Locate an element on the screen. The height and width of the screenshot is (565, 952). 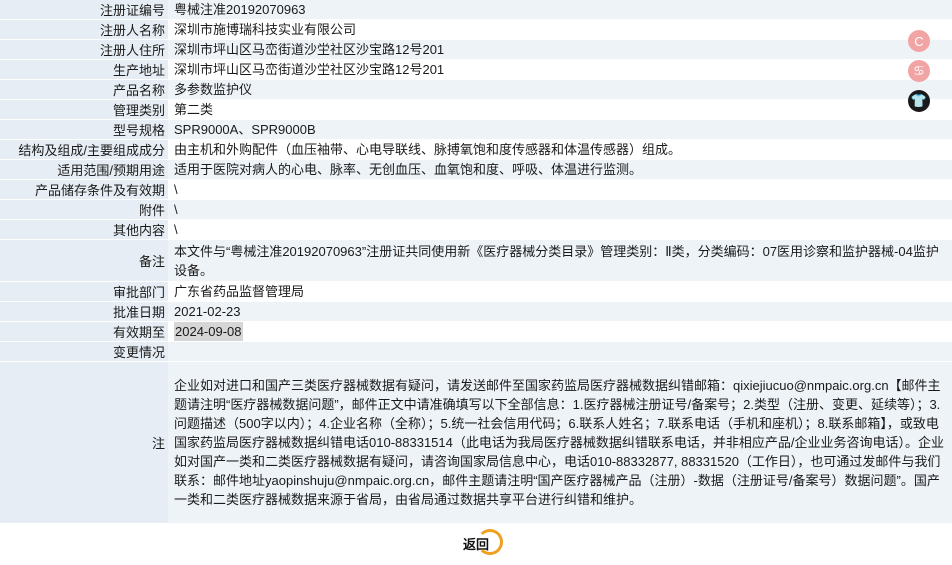
row-label: 适用范围/预期用途 is located at coordinates (84, 169).